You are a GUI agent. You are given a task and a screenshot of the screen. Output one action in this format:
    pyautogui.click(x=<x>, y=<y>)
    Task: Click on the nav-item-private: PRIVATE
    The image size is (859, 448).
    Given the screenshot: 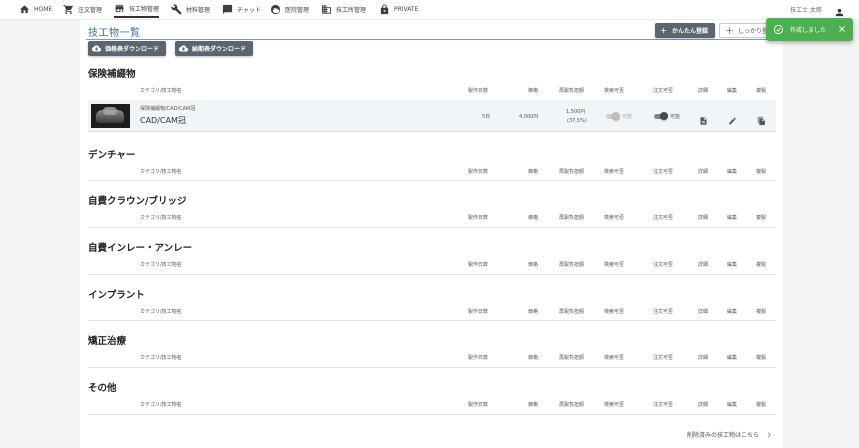 What is the action you would take?
    pyautogui.click(x=398, y=9)
    